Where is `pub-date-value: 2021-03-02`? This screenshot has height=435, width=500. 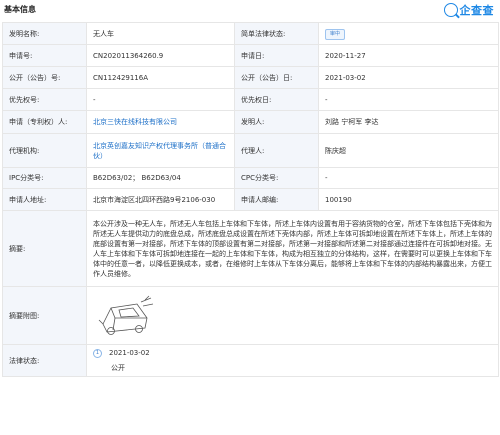
pub-date-value: 2021-03-02 is located at coordinates (408, 77).